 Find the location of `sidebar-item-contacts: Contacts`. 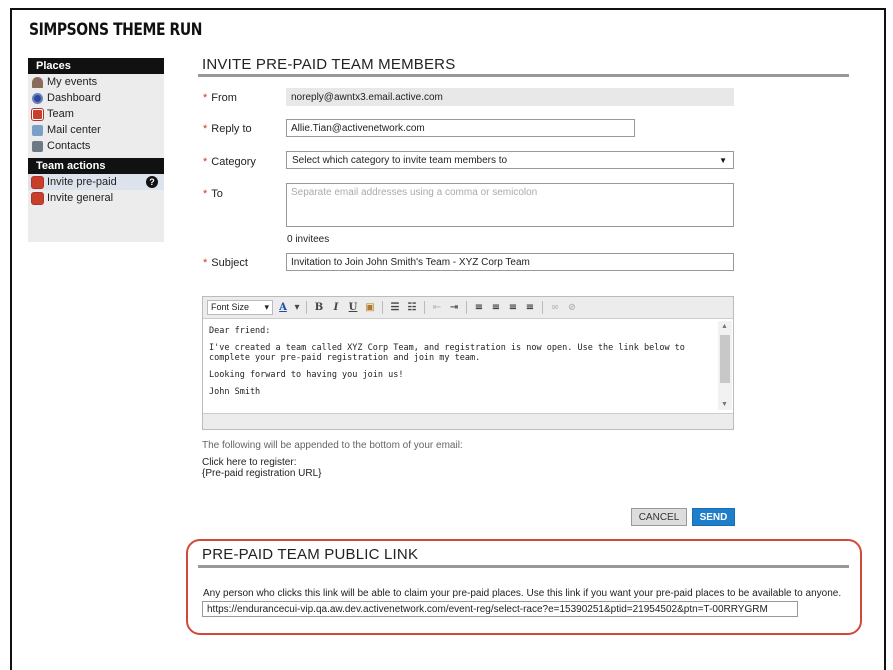

sidebar-item-contacts: Contacts is located at coordinates (96, 146).